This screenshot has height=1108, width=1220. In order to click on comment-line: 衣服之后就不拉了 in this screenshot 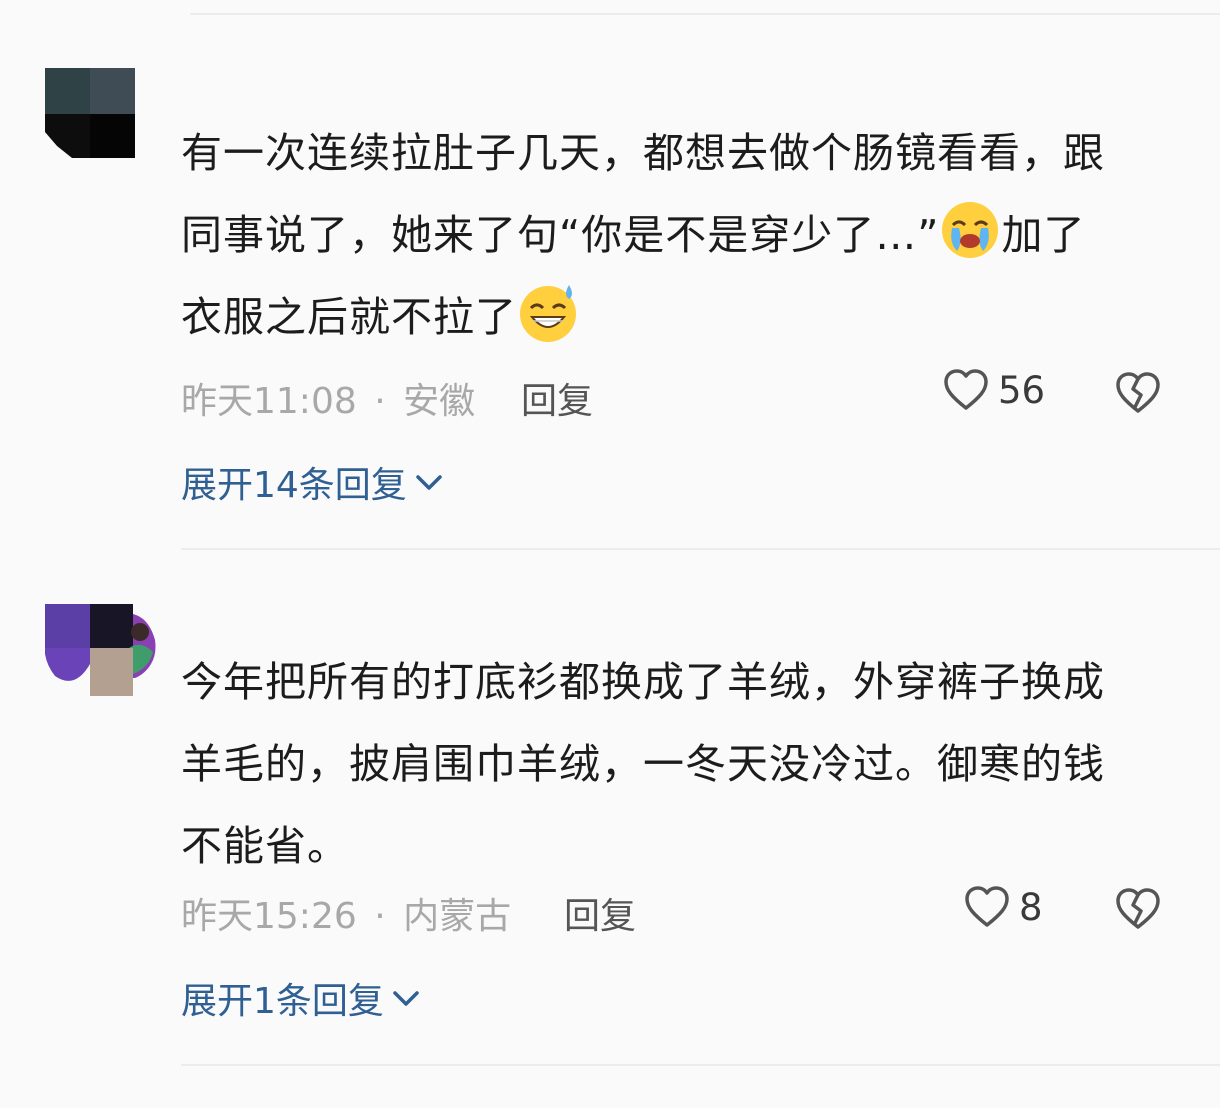, I will do `click(681, 317)`.